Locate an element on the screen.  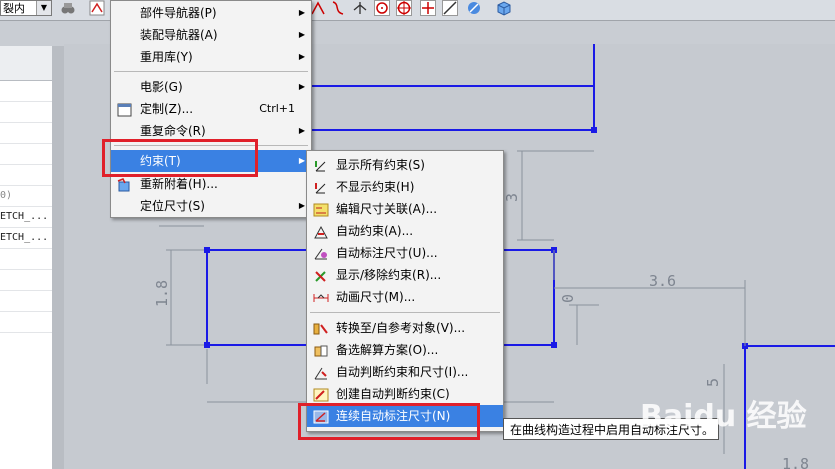
dim-label: 3 is located at coordinates (512, 197).